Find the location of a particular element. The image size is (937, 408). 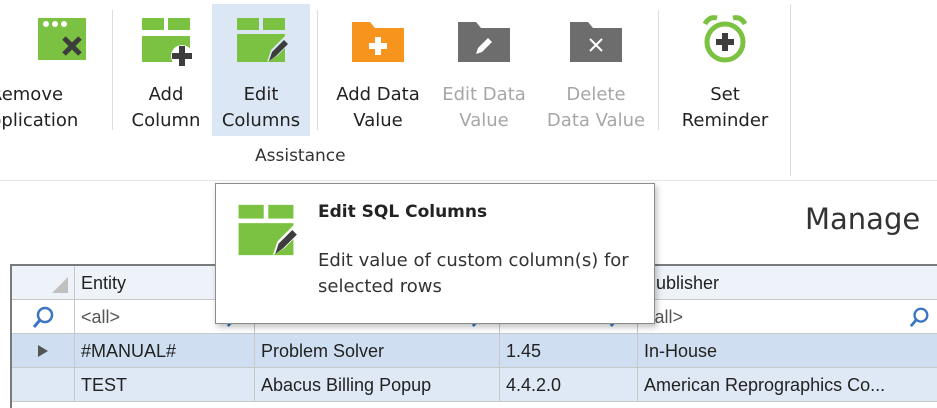

table-cell: 1.45 is located at coordinates (569, 351).